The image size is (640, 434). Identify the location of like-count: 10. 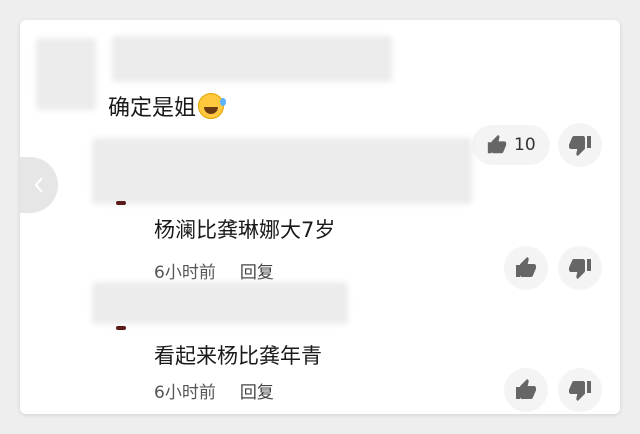
(525, 145).